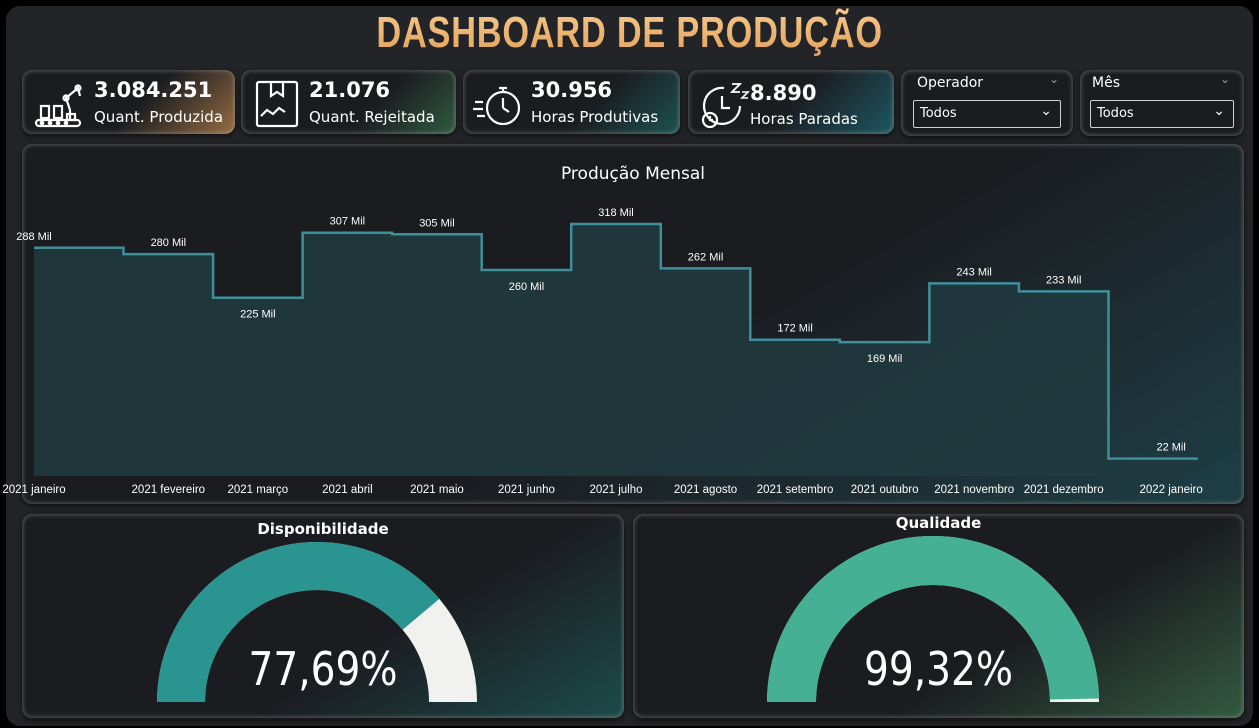 The height and width of the screenshot is (728, 1259). What do you see at coordinates (950, 83) in the screenshot?
I see `filter-operator-label: Operador` at bounding box center [950, 83].